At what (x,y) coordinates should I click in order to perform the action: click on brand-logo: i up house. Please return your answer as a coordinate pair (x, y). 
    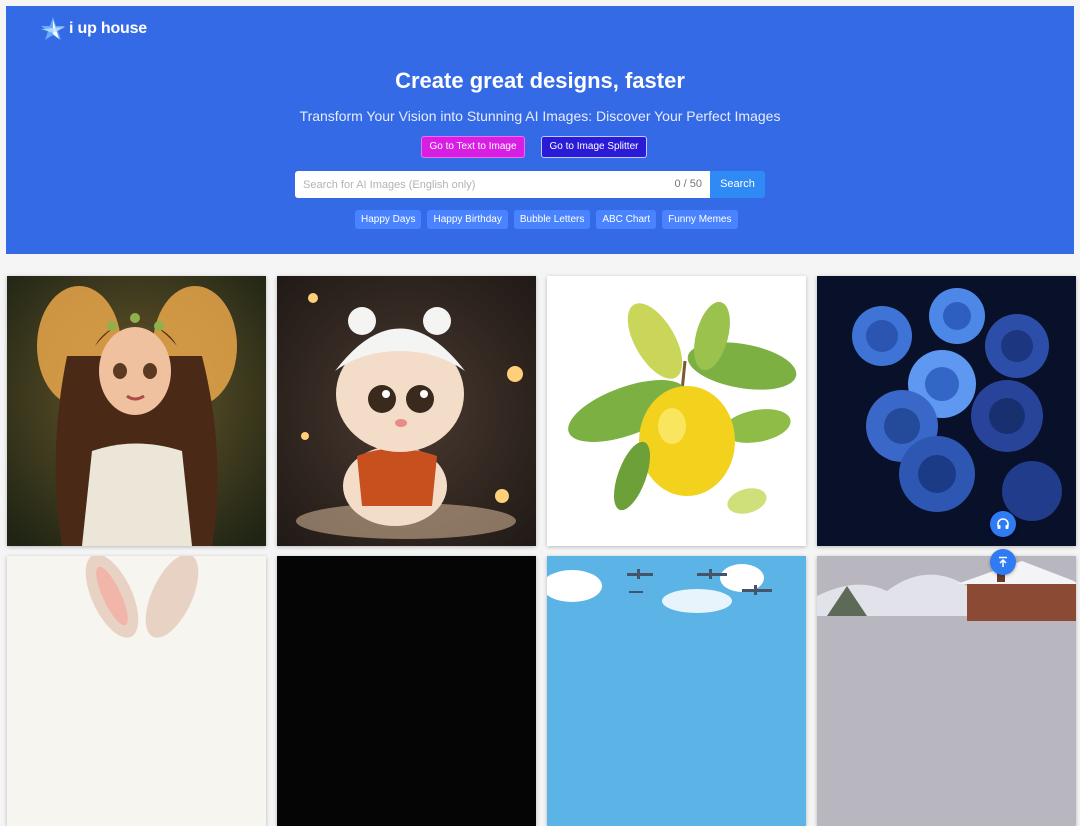
    Looking at the image, I should click on (93, 29).